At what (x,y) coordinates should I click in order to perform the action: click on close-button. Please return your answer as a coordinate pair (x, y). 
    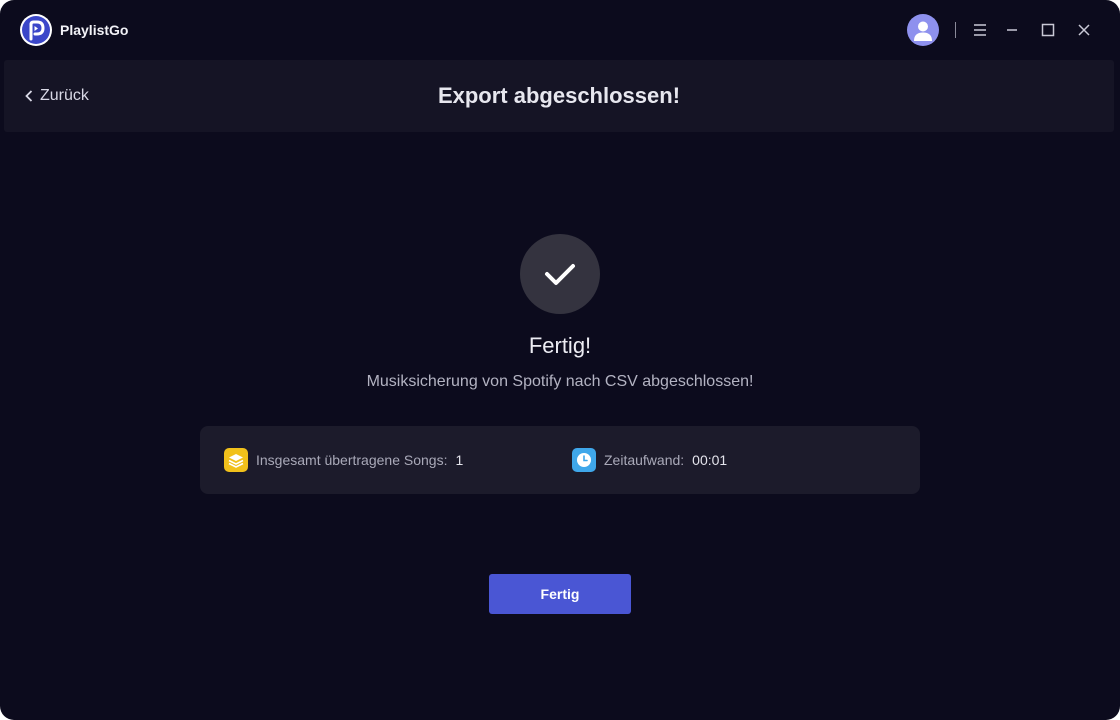
    Looking at the image, I should click on (1084, 30).